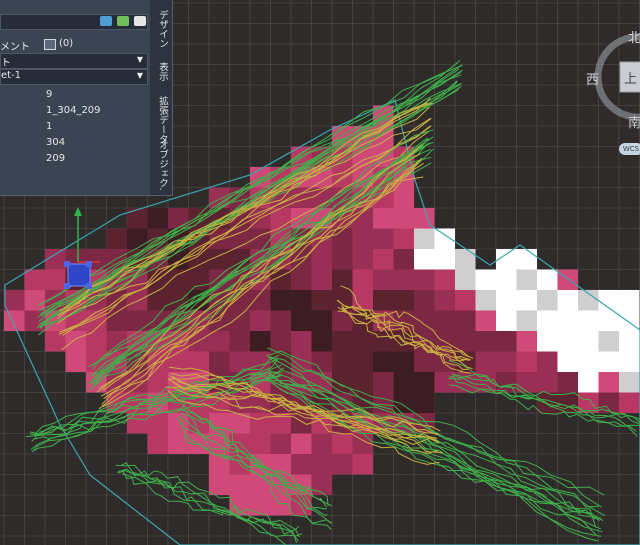 The height and width of the screenshot is (545, 640). What do you see at coordinates (15, 47) in the screenshot?
I see `comment-label: メント` at bounding box center [15, 47].